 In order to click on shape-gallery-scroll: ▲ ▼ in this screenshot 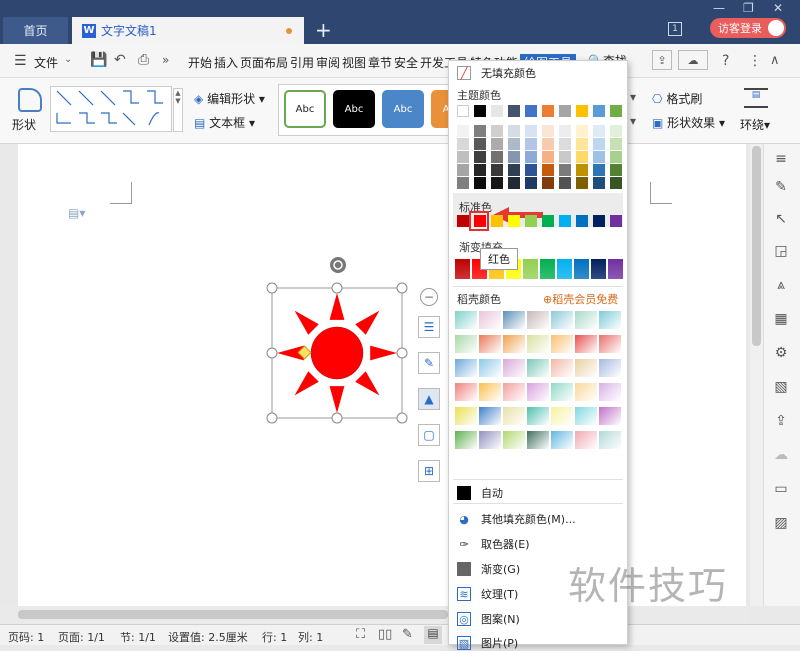, I will do `click(178, 110)`.